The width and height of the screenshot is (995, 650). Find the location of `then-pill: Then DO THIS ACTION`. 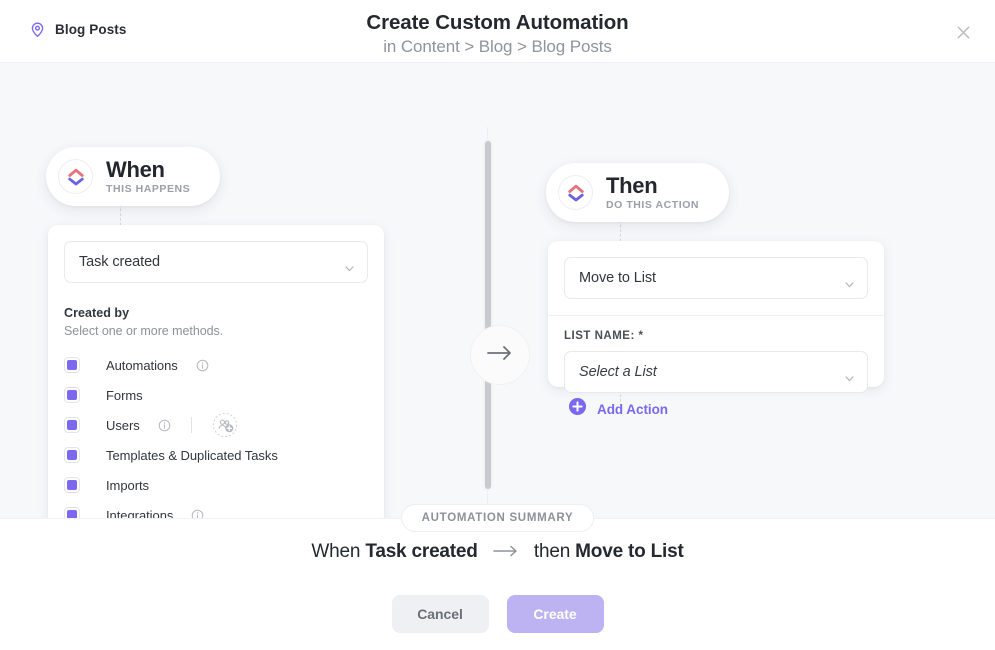

then-pill: Then DO THIS ACTION is located at coordinates (638, 192).